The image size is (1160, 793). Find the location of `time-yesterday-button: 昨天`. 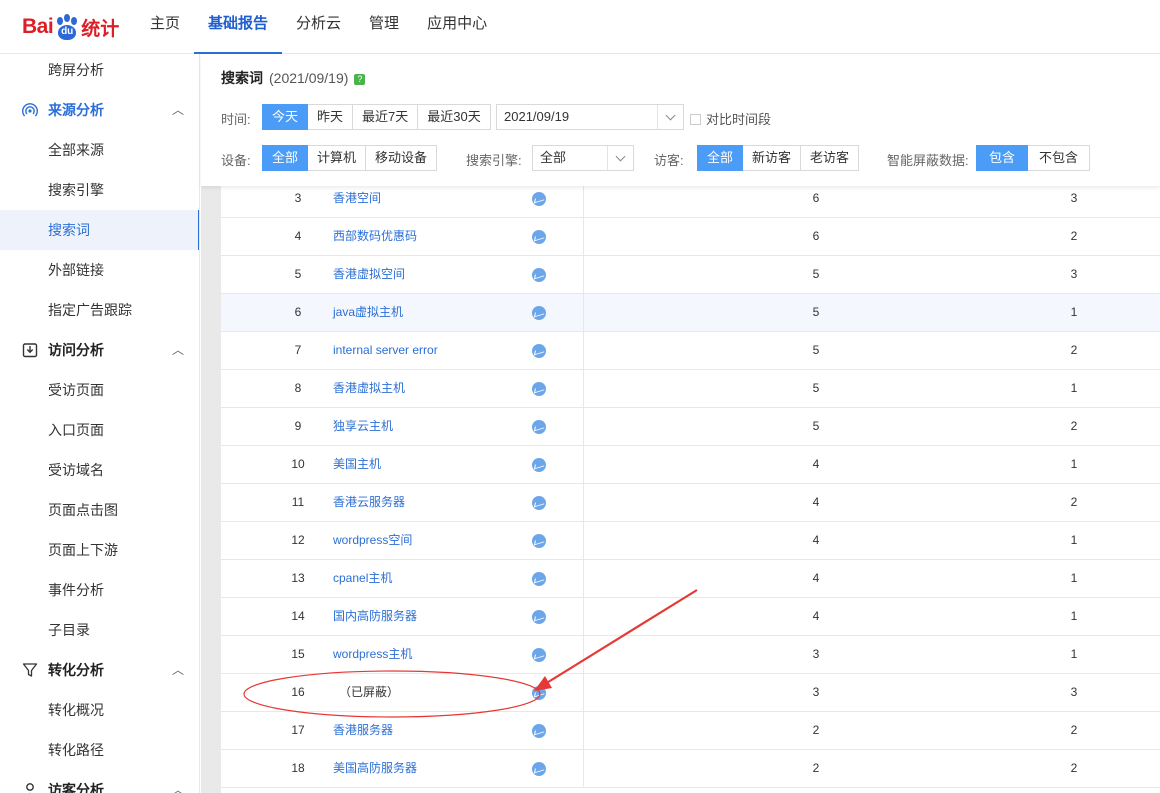

time-yesterday-button: 昨天 is located at coordinates (330, 117).